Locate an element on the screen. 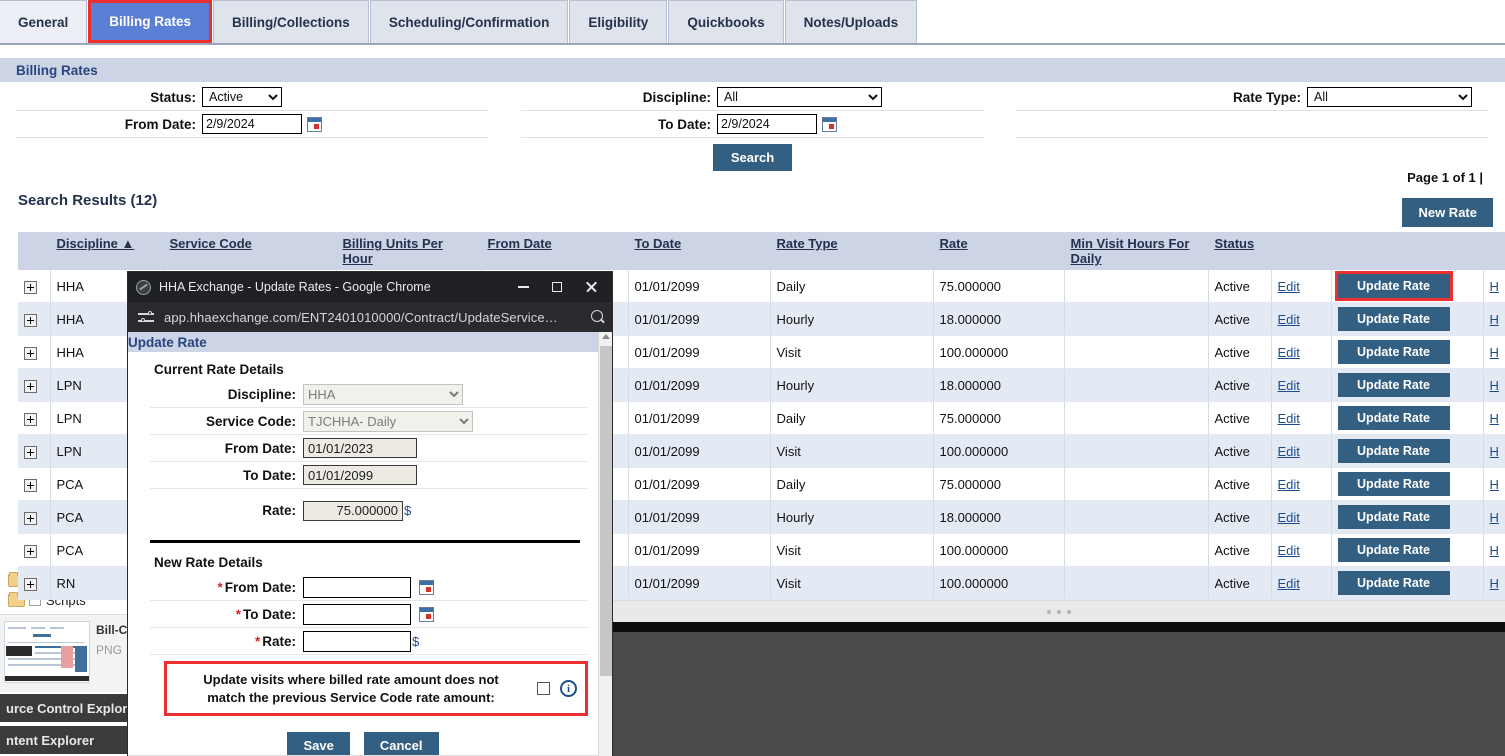 The height and width of the screenshot is (756, 1505). col-rate-type: Rate Type is located at coordinates (852, 251).